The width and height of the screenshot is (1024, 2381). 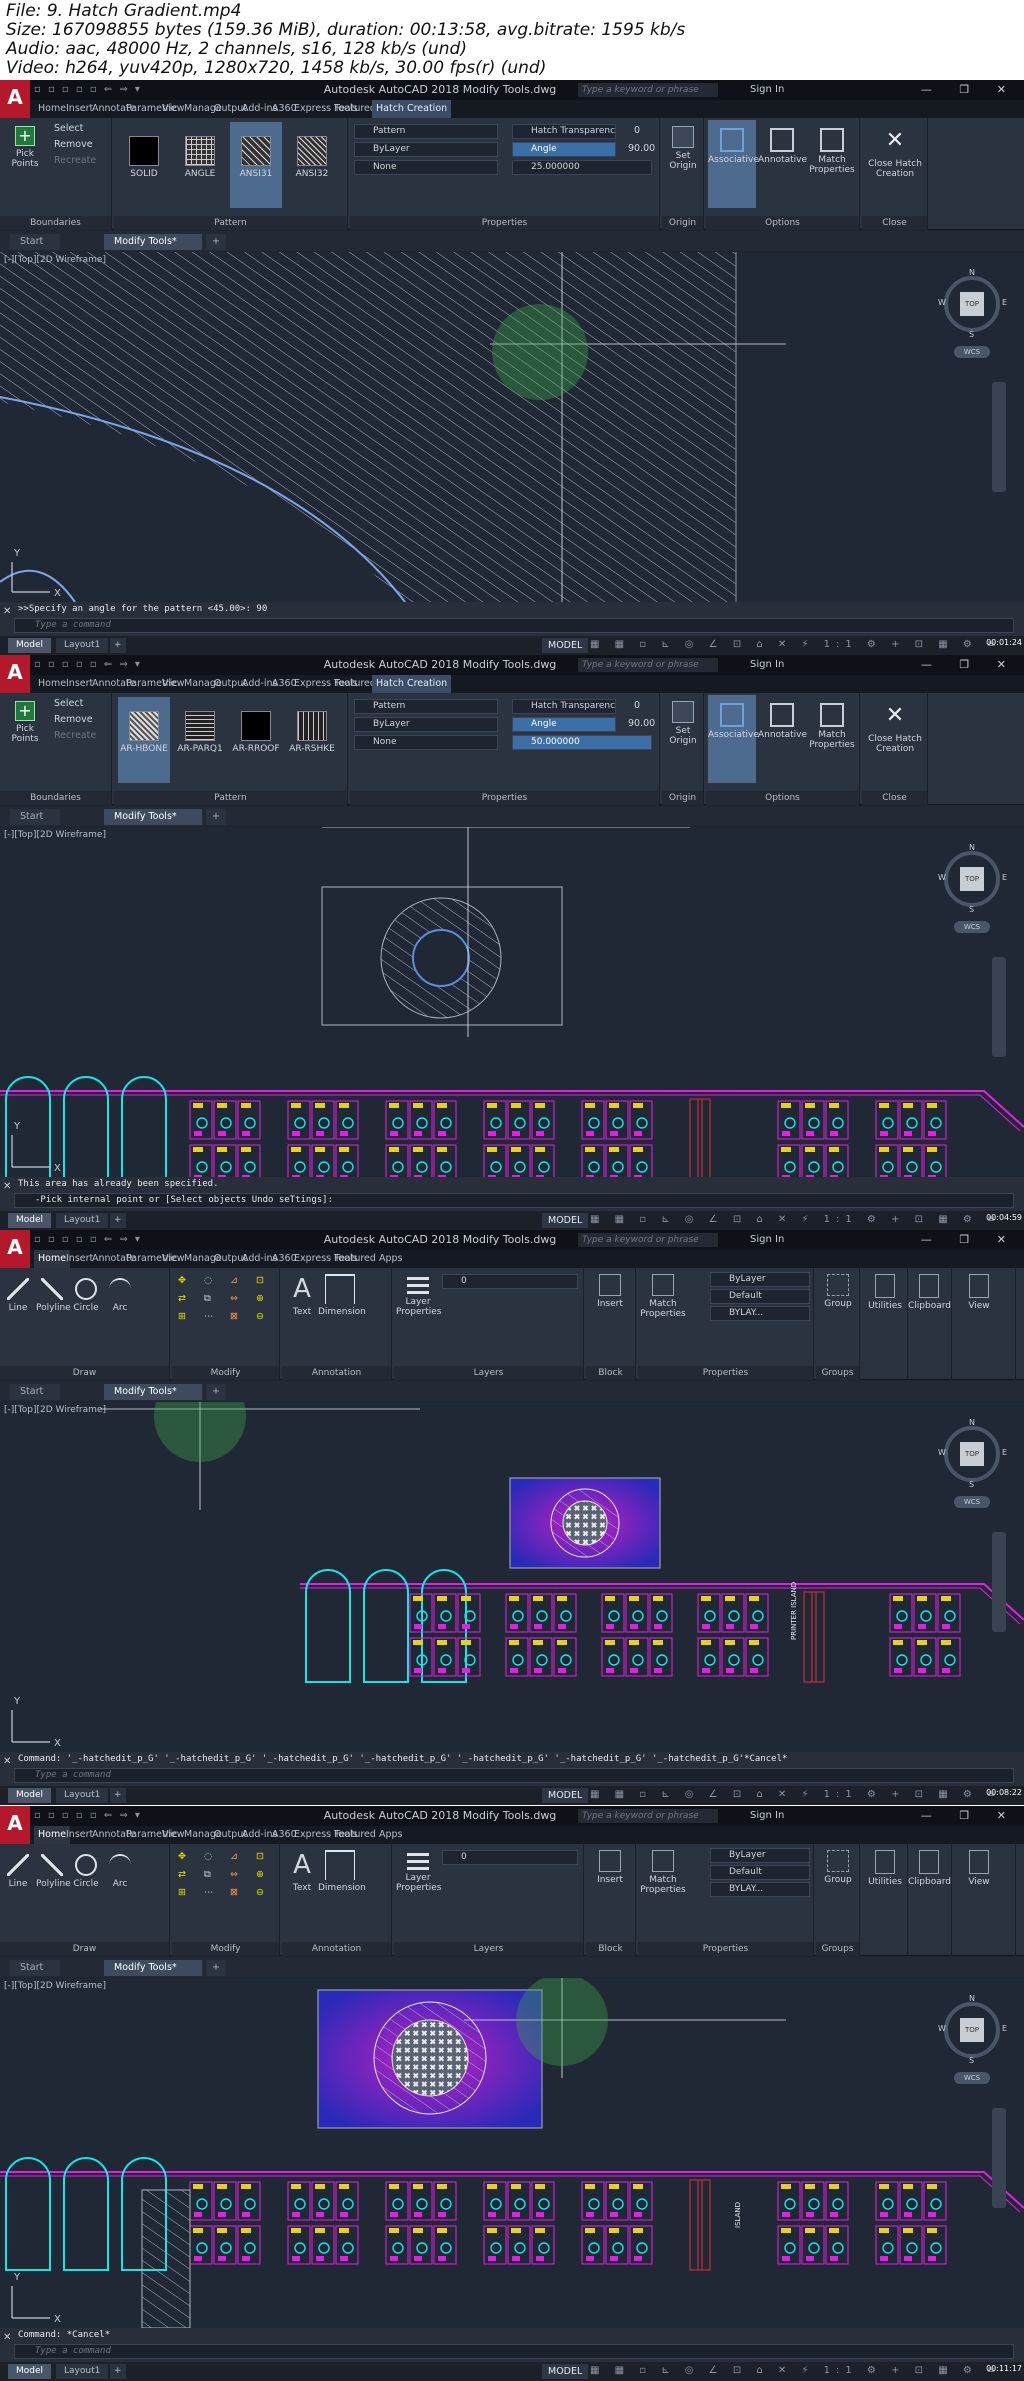 What do you see at coordinates (118, 1795) in the screenshot?
I see `new-layout-button: +` at bounding box center [118, 1795].